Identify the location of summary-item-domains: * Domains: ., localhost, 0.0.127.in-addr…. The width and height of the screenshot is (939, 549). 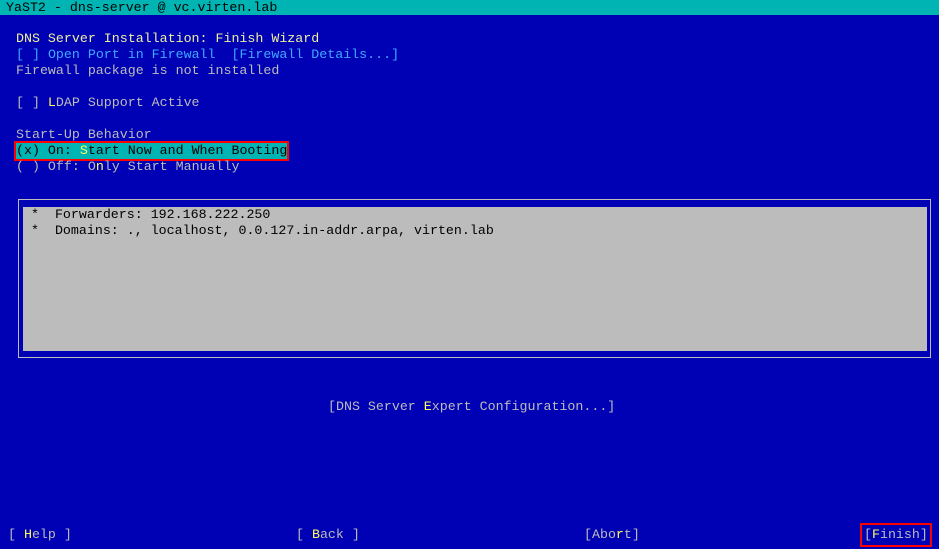
(262, 230).